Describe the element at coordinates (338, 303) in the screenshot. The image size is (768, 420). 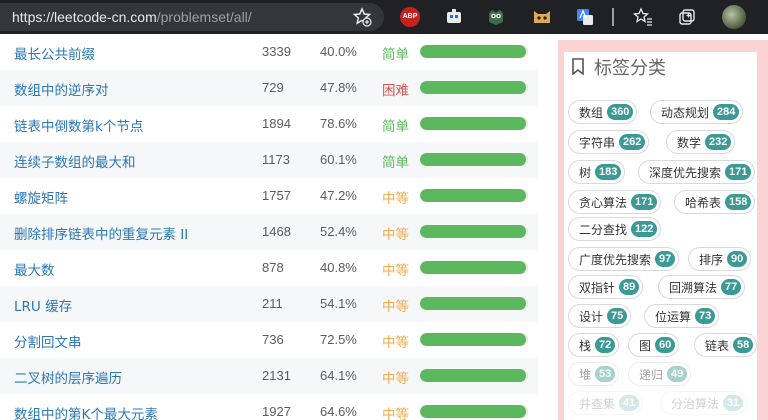
I see `acceptance-rate: 54.1%` at that location.